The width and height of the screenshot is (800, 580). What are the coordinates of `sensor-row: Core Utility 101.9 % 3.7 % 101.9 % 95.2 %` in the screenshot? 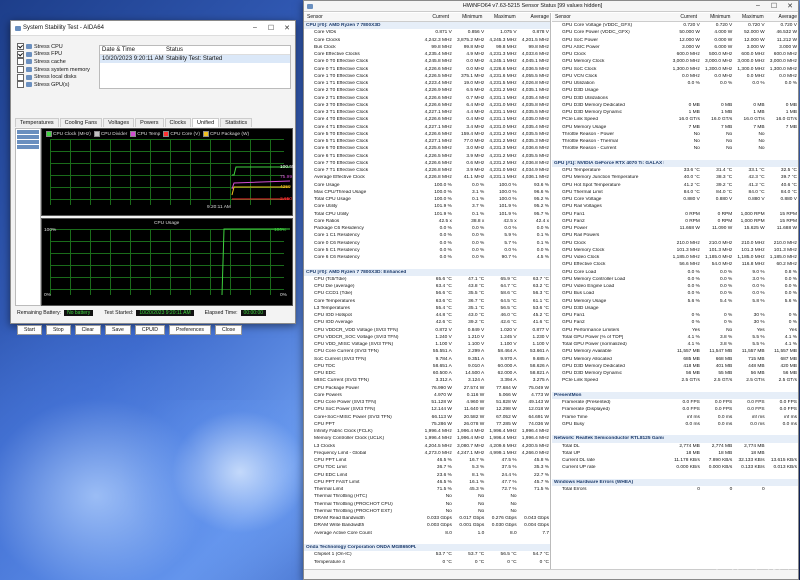 It's located at (427, 206).